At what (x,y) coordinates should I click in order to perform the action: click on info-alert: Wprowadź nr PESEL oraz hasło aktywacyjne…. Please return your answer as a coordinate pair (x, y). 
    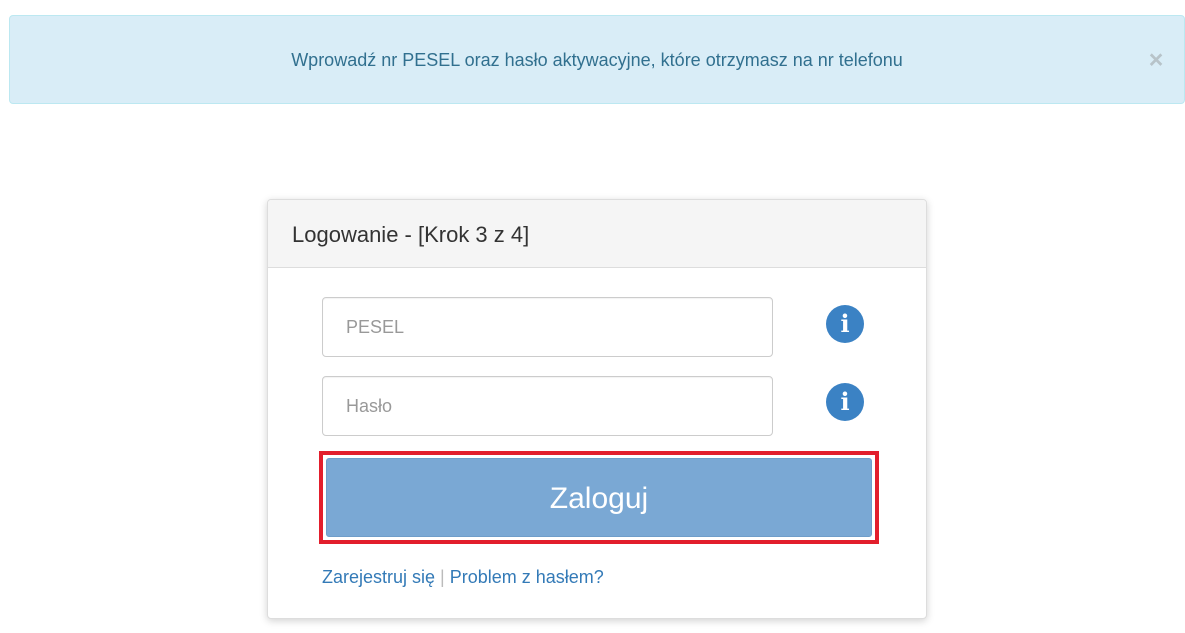
    Looking at the image, I should click on (597, 59).